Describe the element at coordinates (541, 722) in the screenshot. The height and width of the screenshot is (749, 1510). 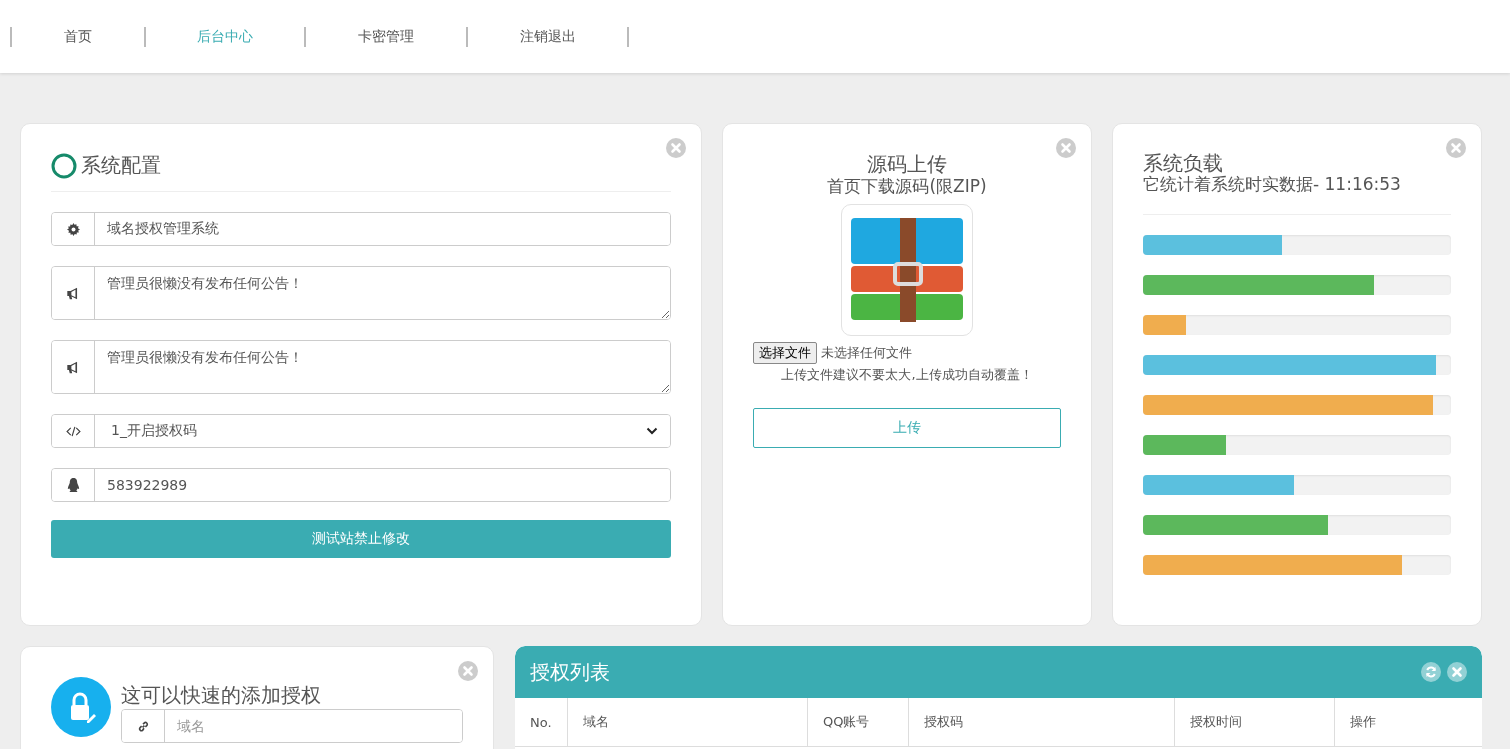
I see `column-header: No.` at that location.